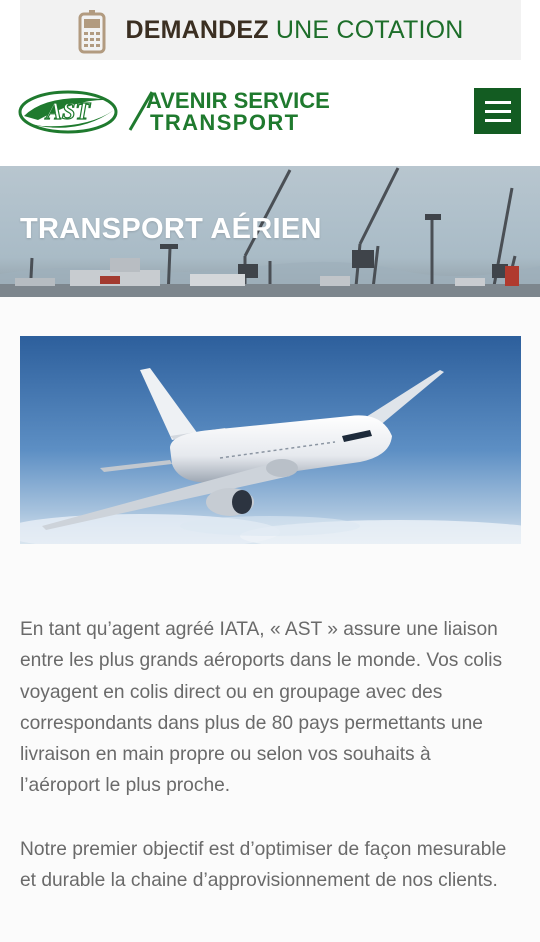 The height and width of the screenshot is (942, 540). I want to click on hamburger-menu-icon-bar2, so click(497, 111).